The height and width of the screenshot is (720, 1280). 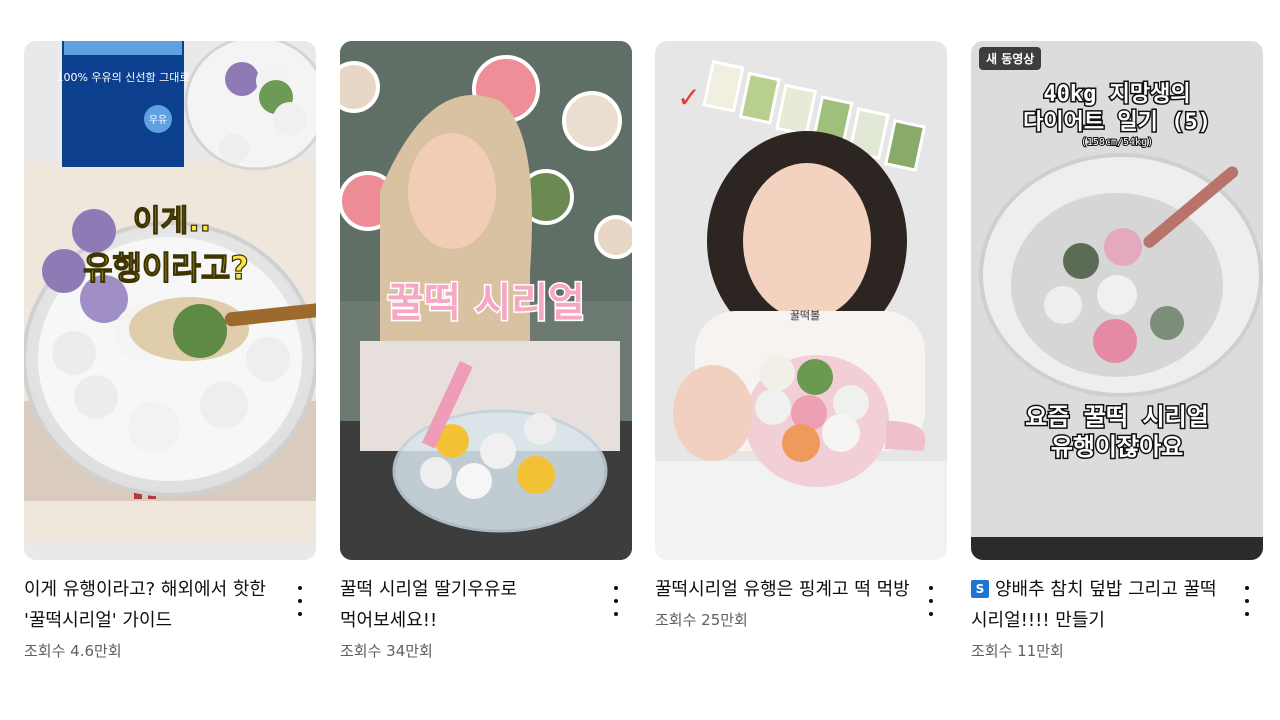 I want to click on video-title: 꿀떡 시리얼 딸기우유로 먹어보세요!!, so click(x=468, y=605).